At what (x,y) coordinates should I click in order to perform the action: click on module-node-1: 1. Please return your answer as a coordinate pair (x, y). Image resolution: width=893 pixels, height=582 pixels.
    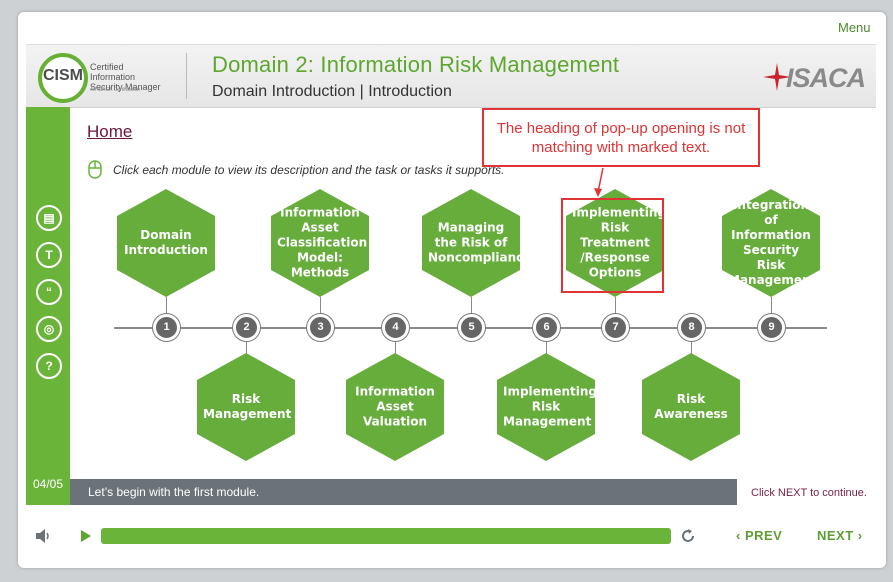
    Looking at the image, I should click on (166, 327).